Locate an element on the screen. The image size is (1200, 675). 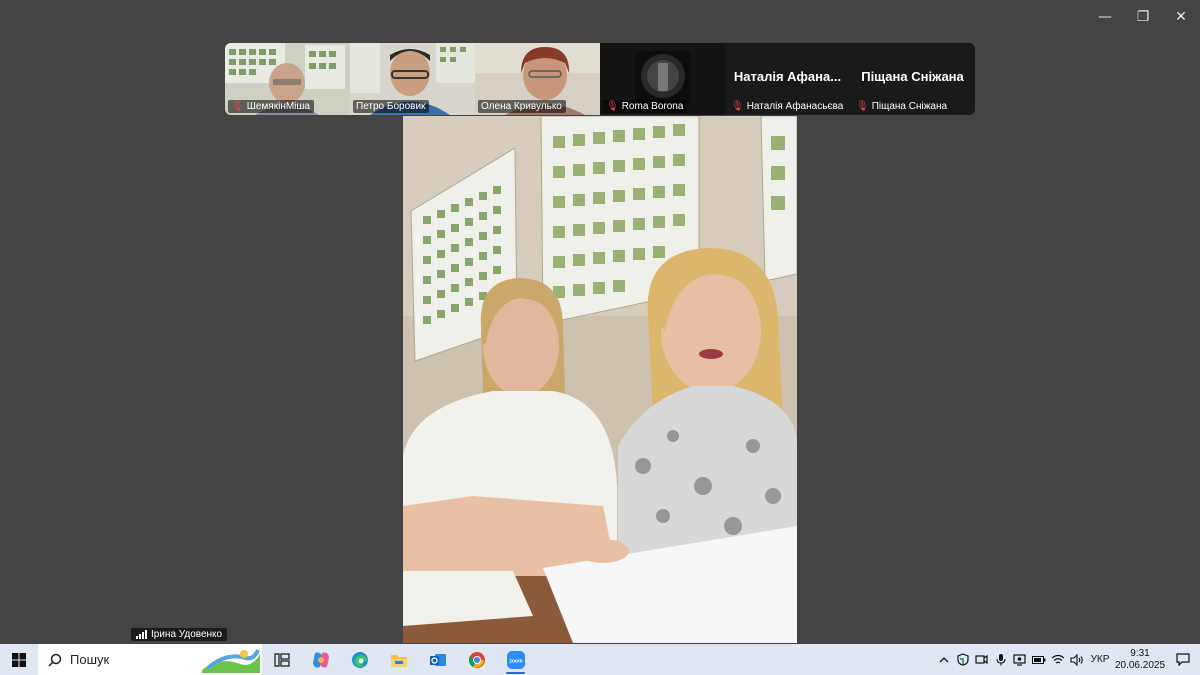
outlook-button is located at coordinates (437, 659).